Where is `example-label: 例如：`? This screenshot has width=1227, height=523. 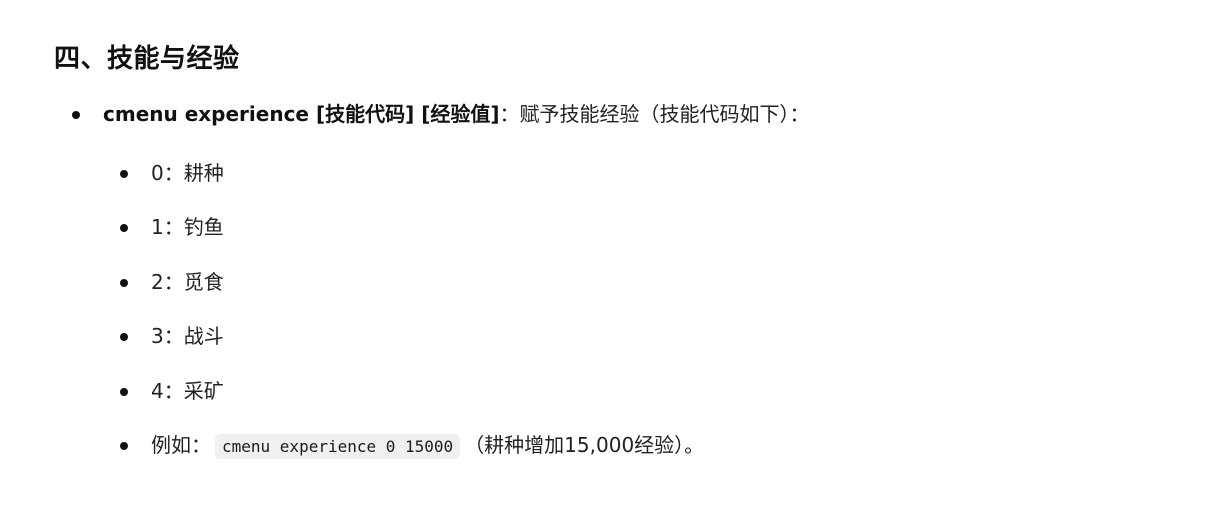
example-label: 例如： is located at coordinates (181, 444).